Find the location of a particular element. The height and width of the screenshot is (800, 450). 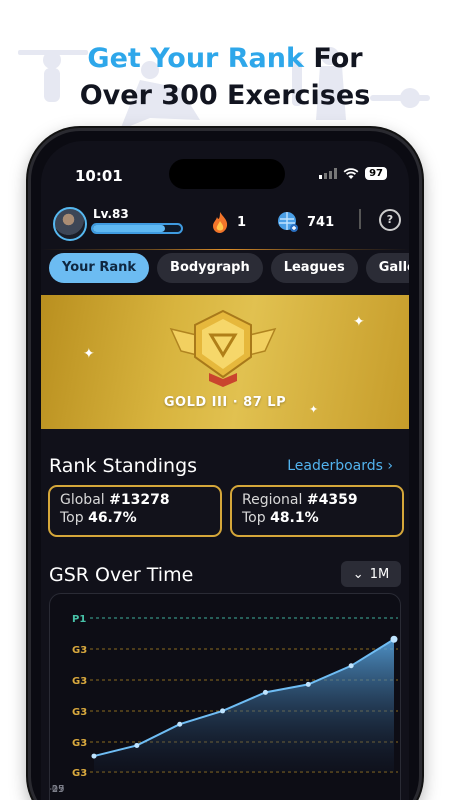

tab-gallery: Gallery is located at coordinates (387, 268).